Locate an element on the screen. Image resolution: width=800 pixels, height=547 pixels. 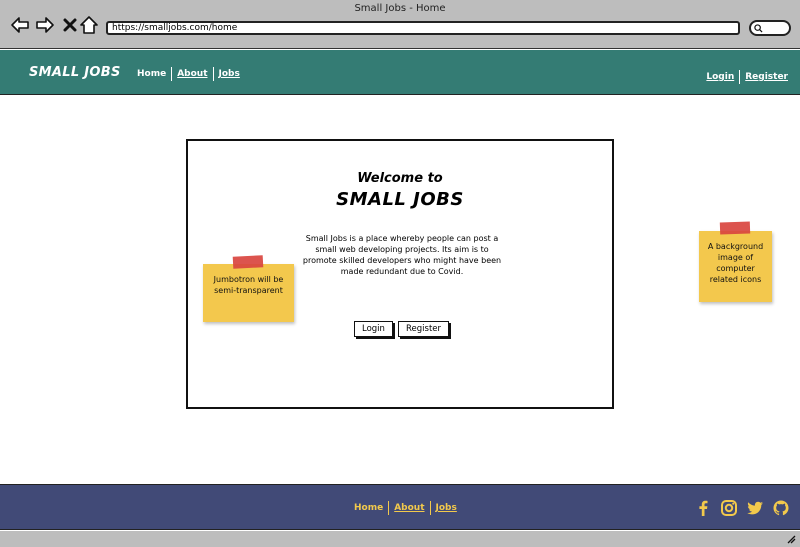
auth-nav: Login Register is located at coordinates (747, 77).